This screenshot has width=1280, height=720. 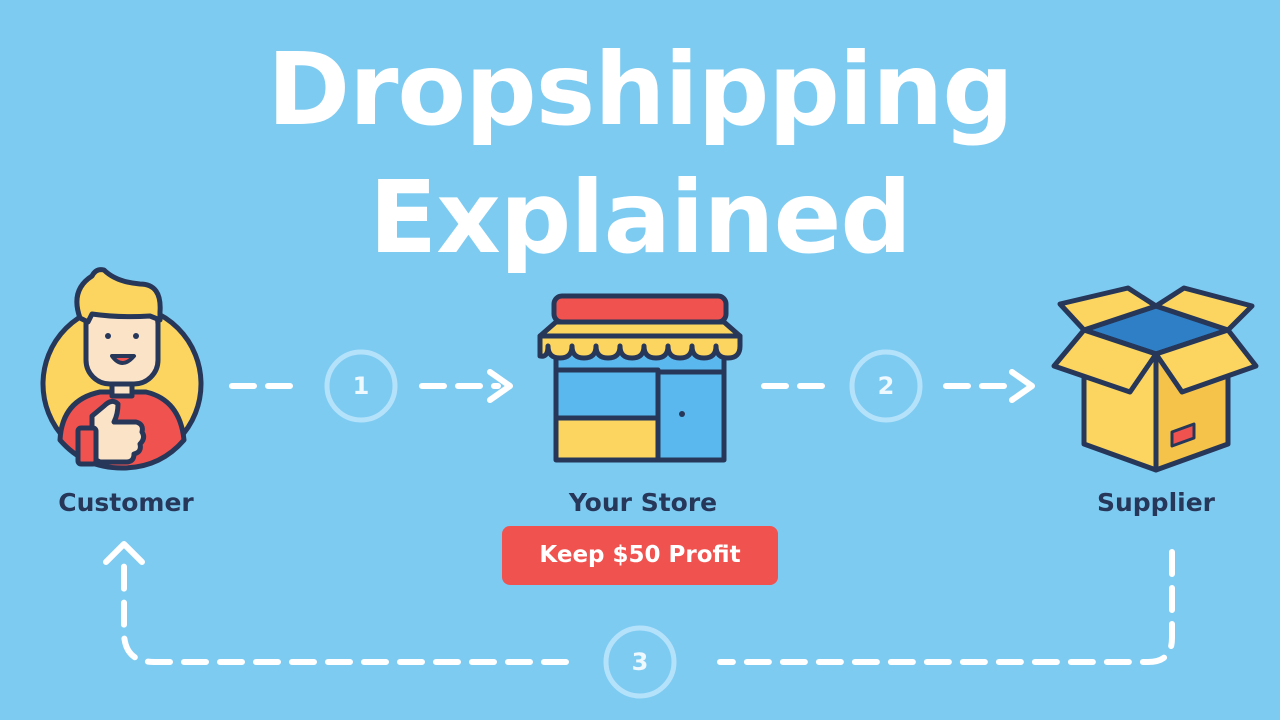 What do you see at coordinates (122, 369) in the screenshot?
I see `customer-thumbs-up-icon` at bounding box center [122, 369].